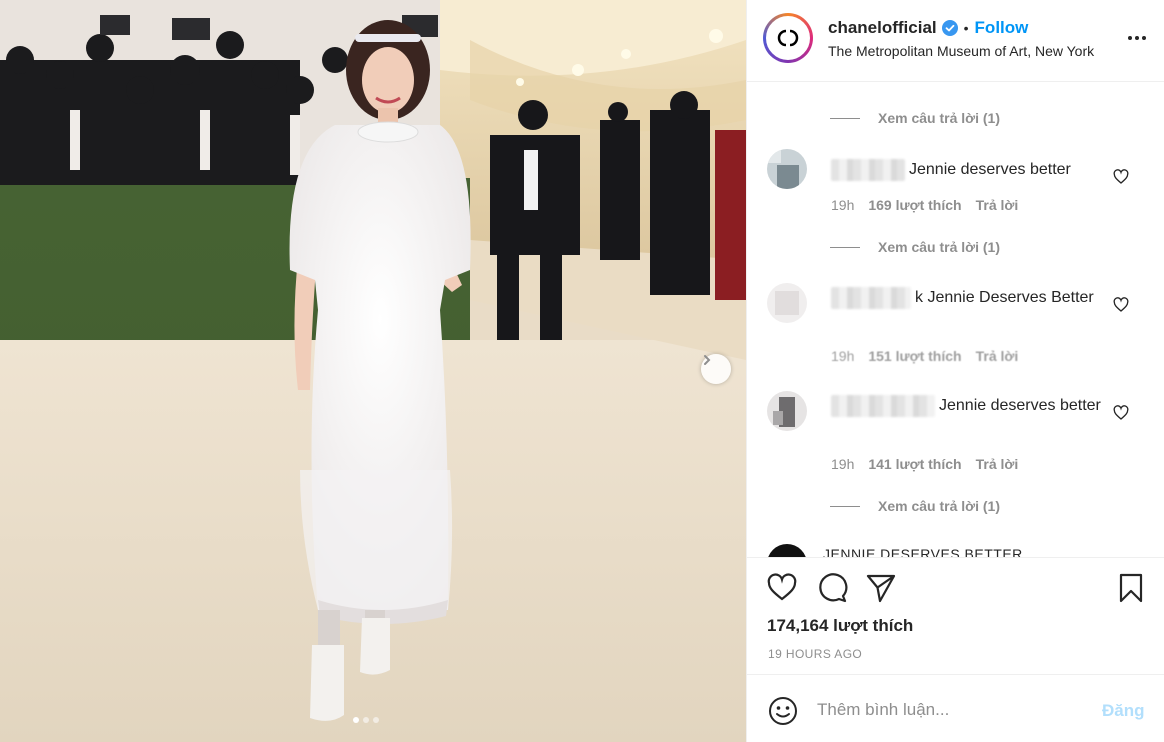 The height and width of the screenshot is (742, 1164). What do you see at coordinates (840, 626) in the screenshot?
I see `post-likes-count: 174,164 lượt thích` at bounding box center [840, 626].